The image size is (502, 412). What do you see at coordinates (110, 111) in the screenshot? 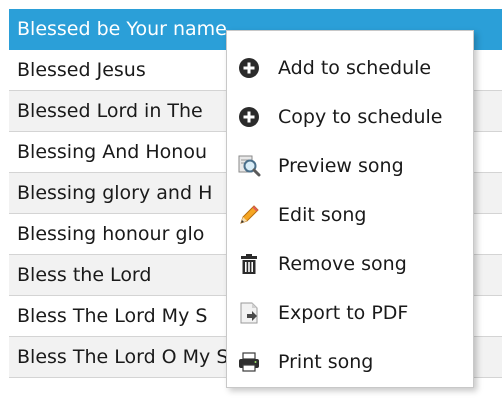
I see `song-title: Blessed Lord in The` at bounding box center [110, 111].